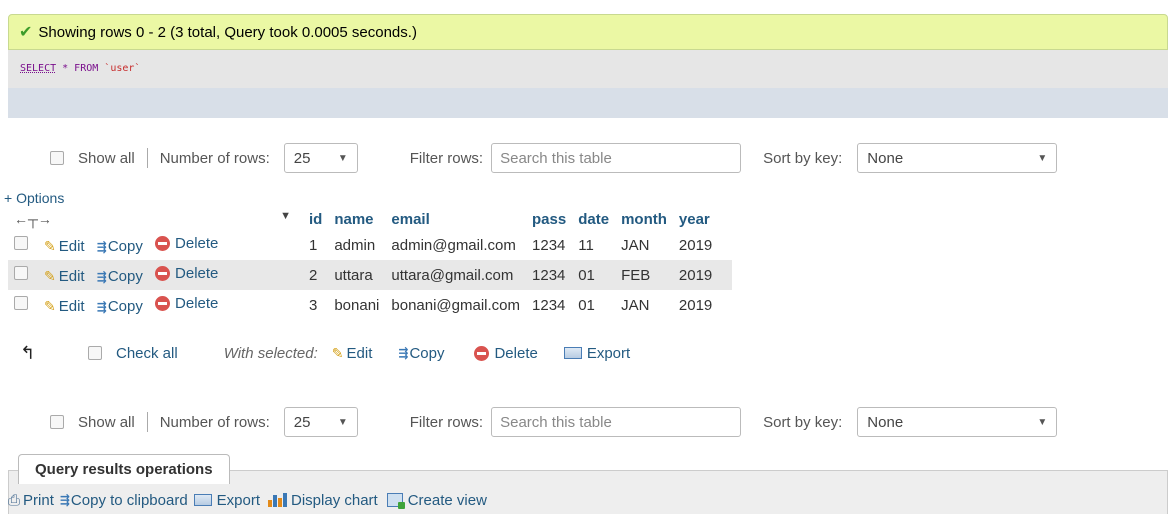 The width and height of the screenshot is (1168, 514). Describe the element at coordinates (596, 353) in the screenshot. I see `bulk-export-button: Export` at that location.